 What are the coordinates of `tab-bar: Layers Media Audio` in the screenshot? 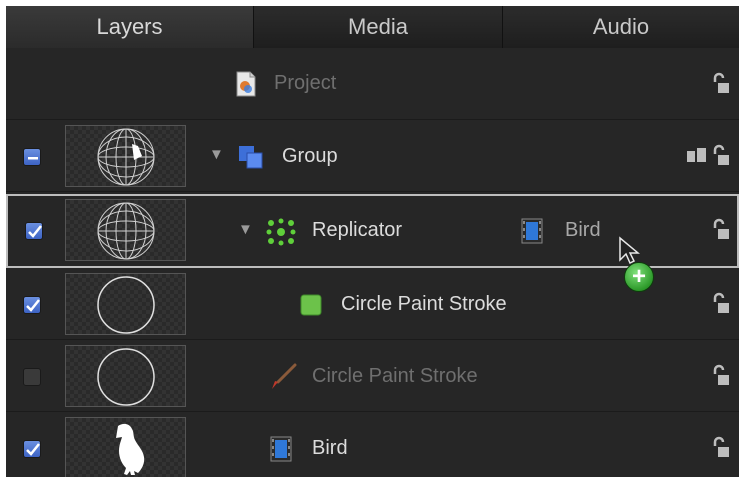 It's located at (372, 27).